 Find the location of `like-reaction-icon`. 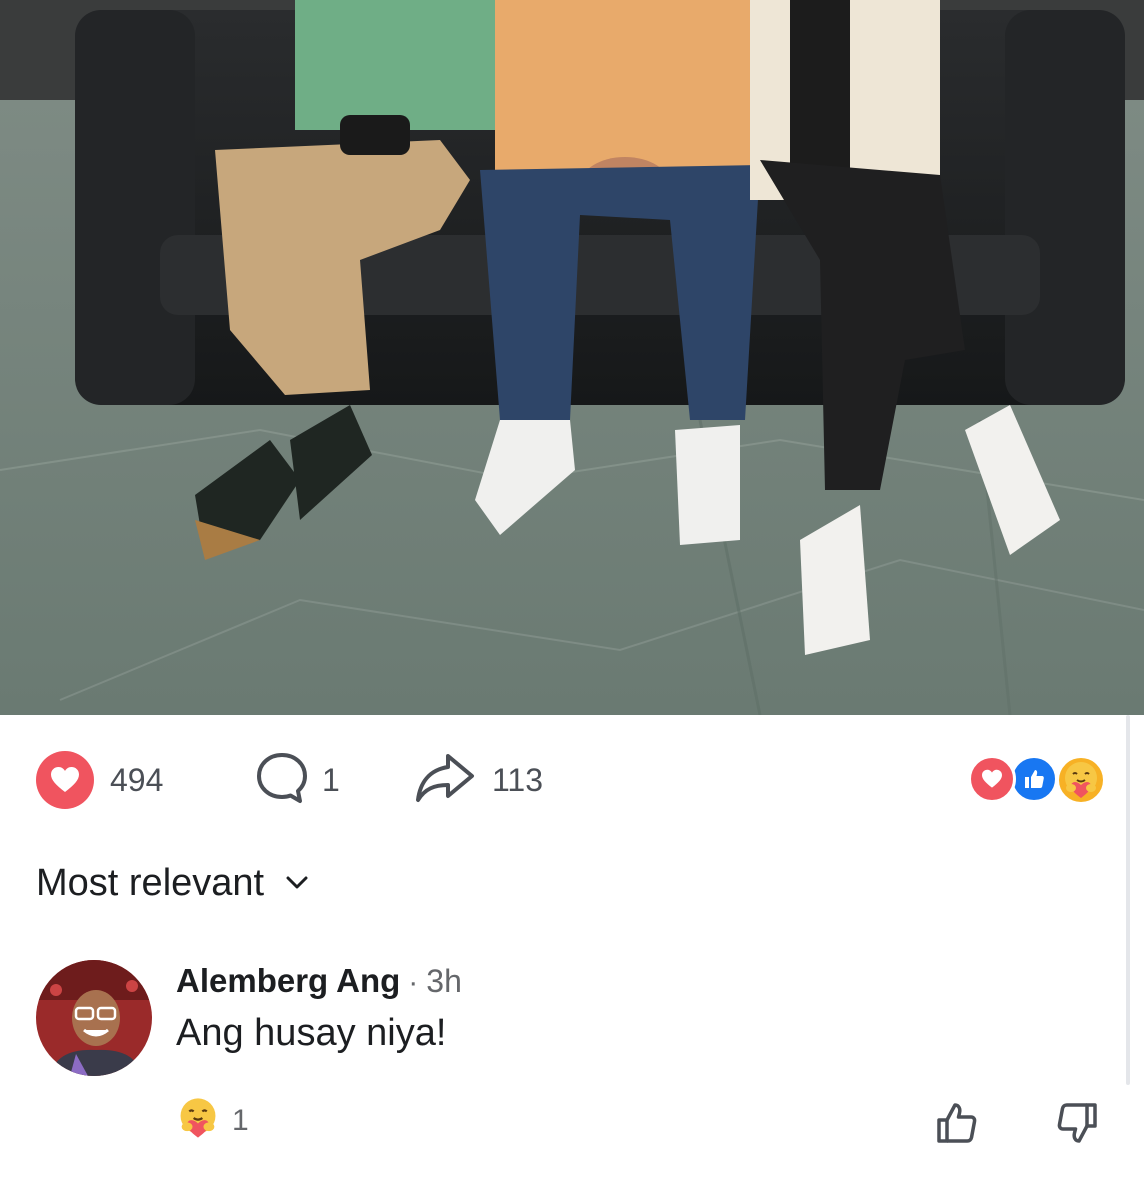

like-reaction-icon is located at coordinates (1034, 779).